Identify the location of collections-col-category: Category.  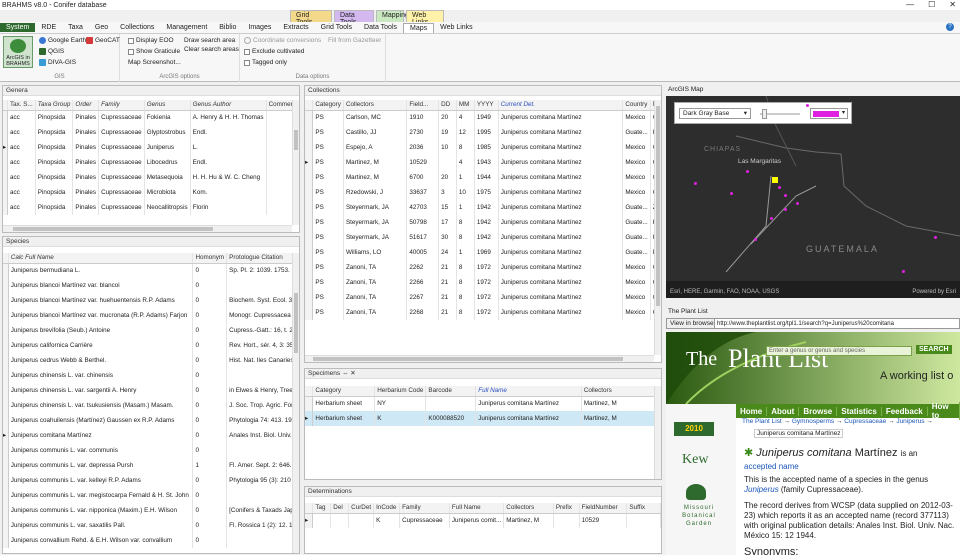
(328, 105).